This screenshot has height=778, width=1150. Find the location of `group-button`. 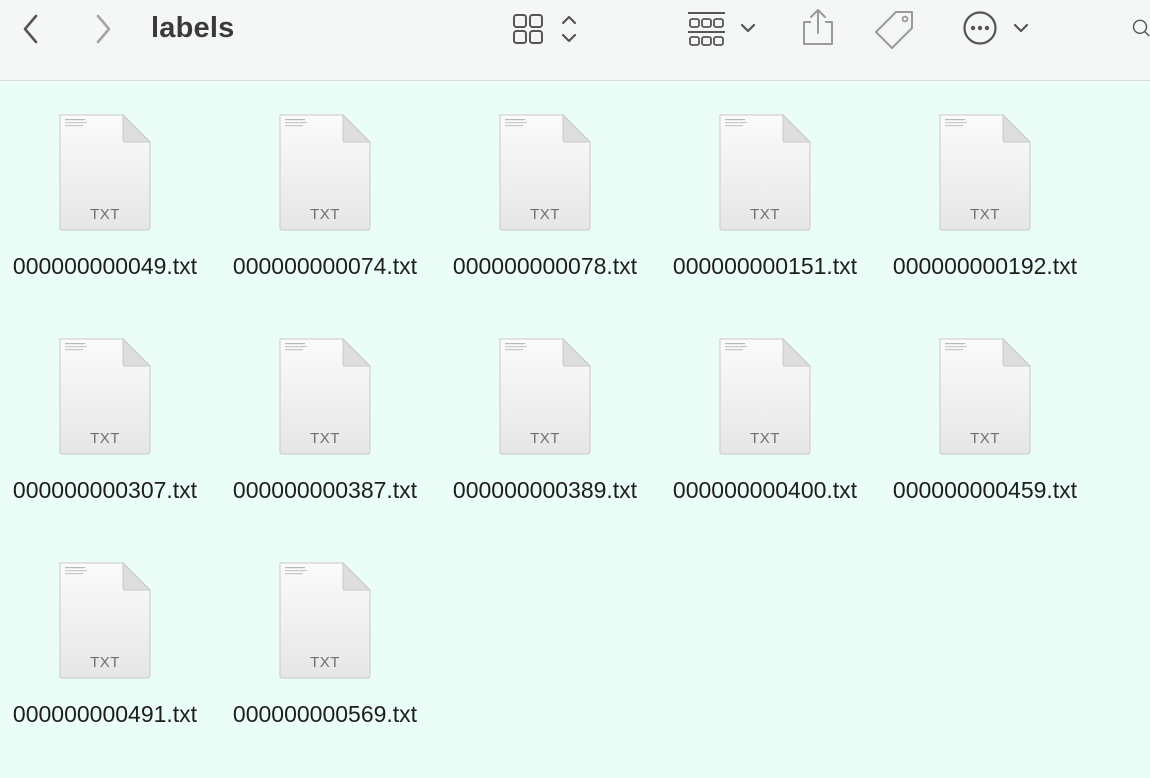

group-button is located at coordinates (724, 28).